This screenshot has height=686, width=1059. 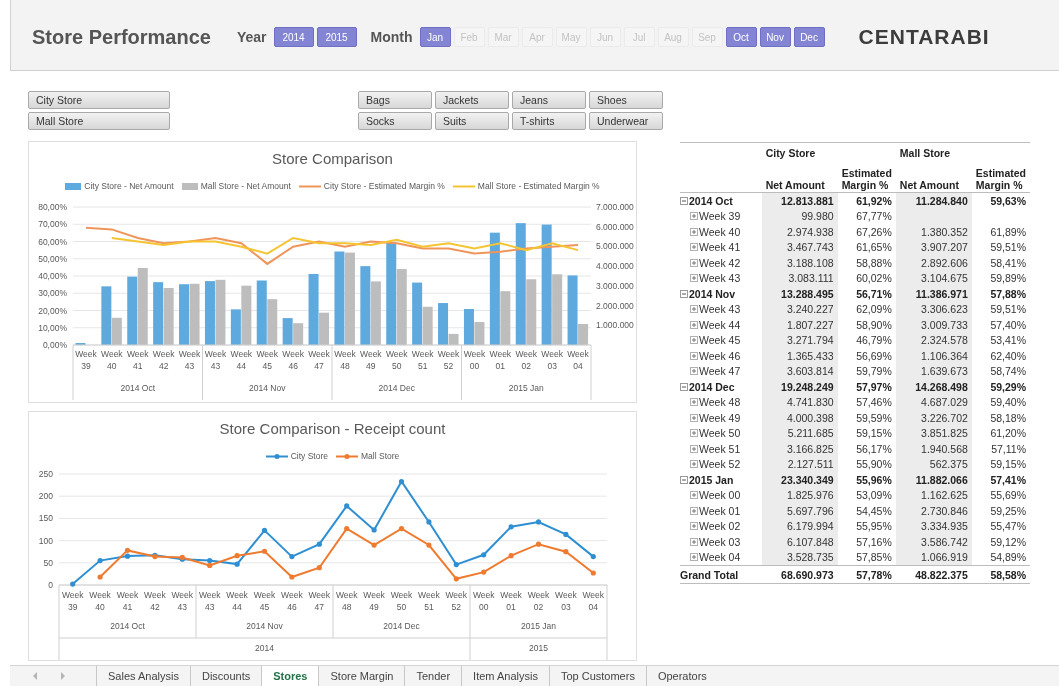 What do you see at coordinates (245, 186) in the screenshot?
I see `legend-label: Mall Store - Net Amount` at bounding box center [245, 186].